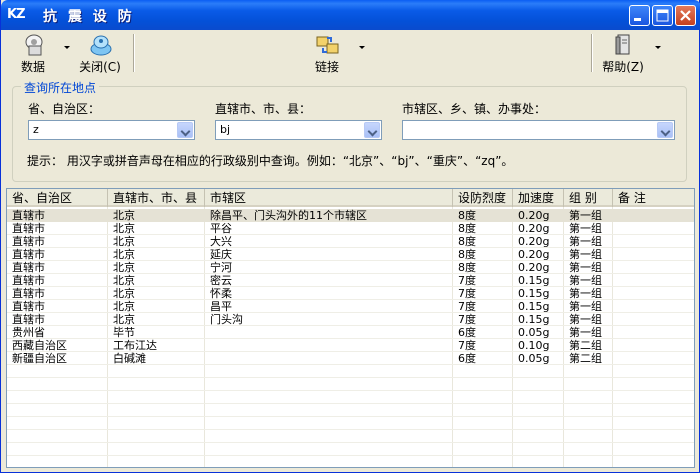  What do you see at coordinates (662, 15) in the screenshot?
I see `maximize-button` at bounding box center [662, 15].